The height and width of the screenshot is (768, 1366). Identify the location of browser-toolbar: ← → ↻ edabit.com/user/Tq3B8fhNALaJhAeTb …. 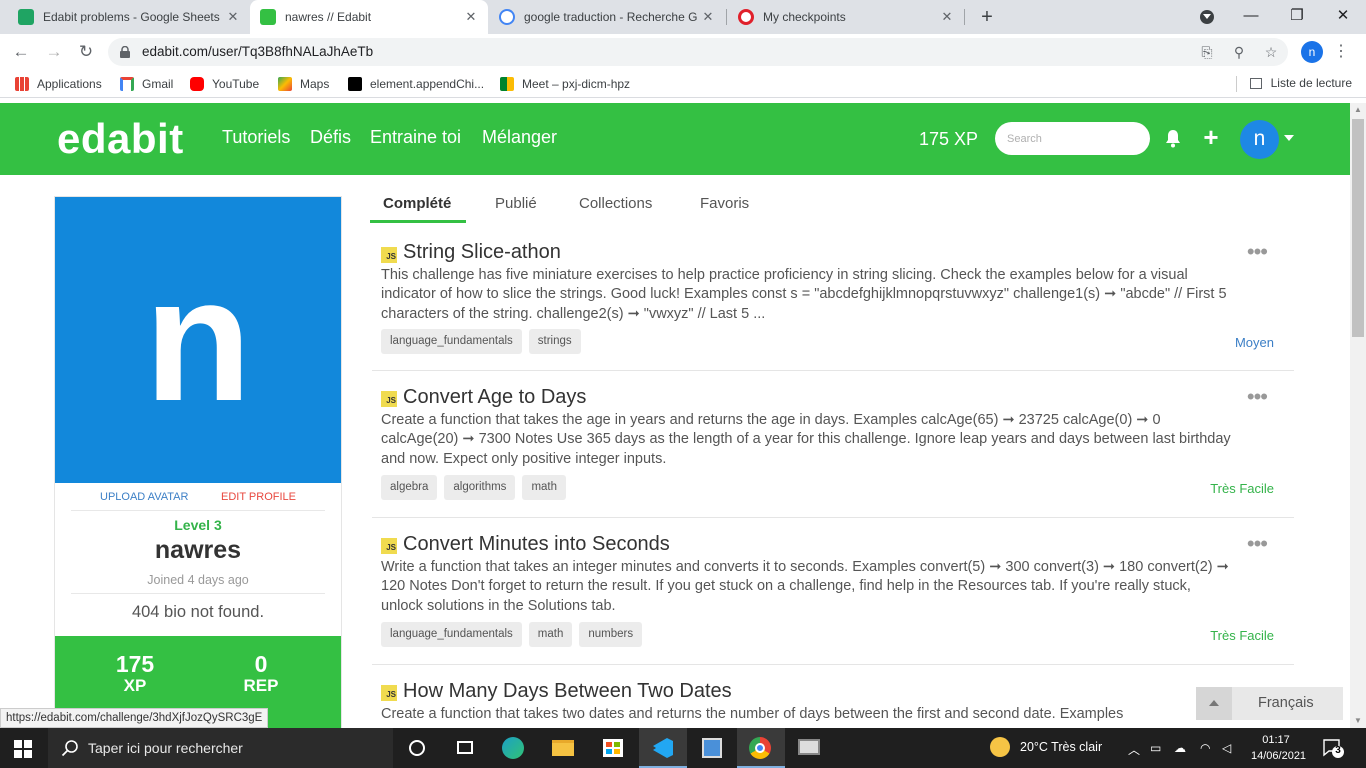
(683, 52).